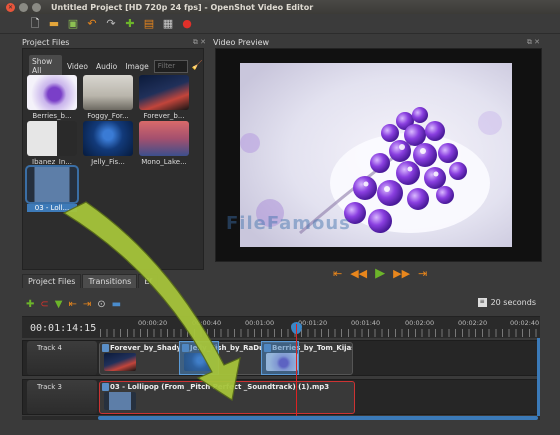 Image resolution: width=560 pixels, height=435 pixels. I want to click on ruler-ticks, so click(320, 333).